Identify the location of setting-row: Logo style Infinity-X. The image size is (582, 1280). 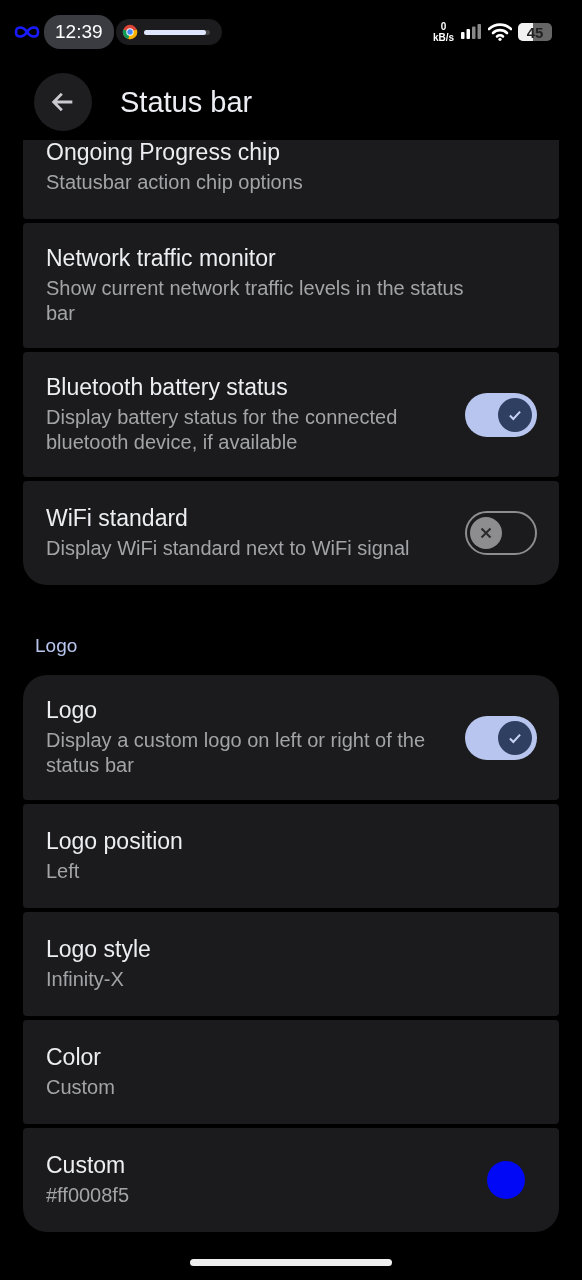
(291, 964).